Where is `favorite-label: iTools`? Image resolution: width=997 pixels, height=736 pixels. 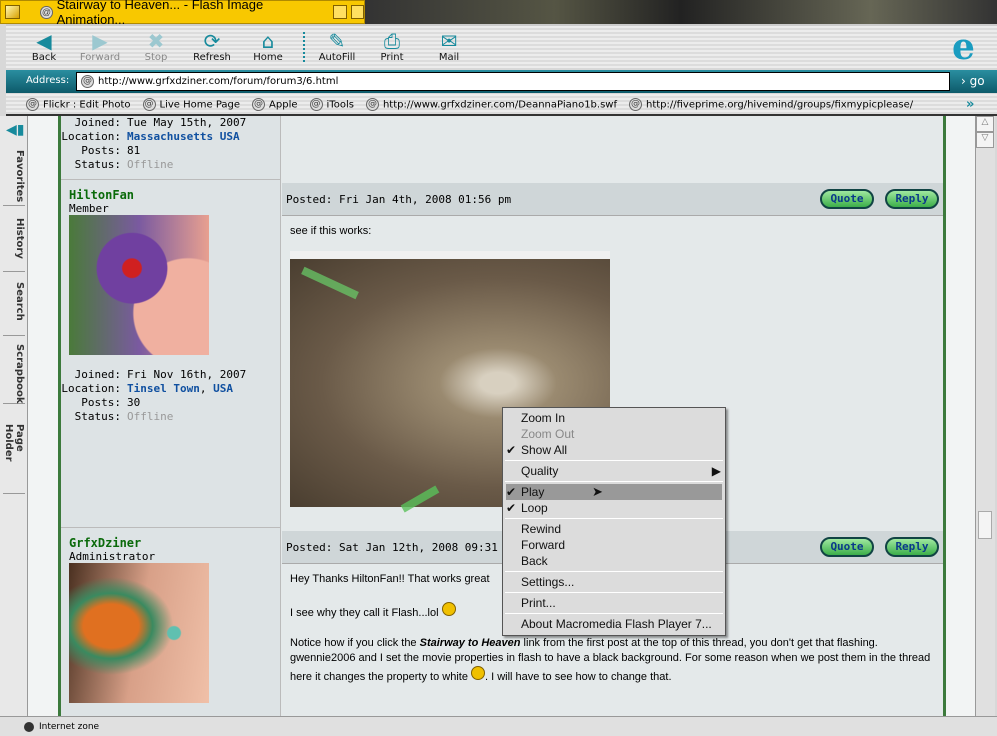 favorite-label: iTools is located at coordinates (340, 104).